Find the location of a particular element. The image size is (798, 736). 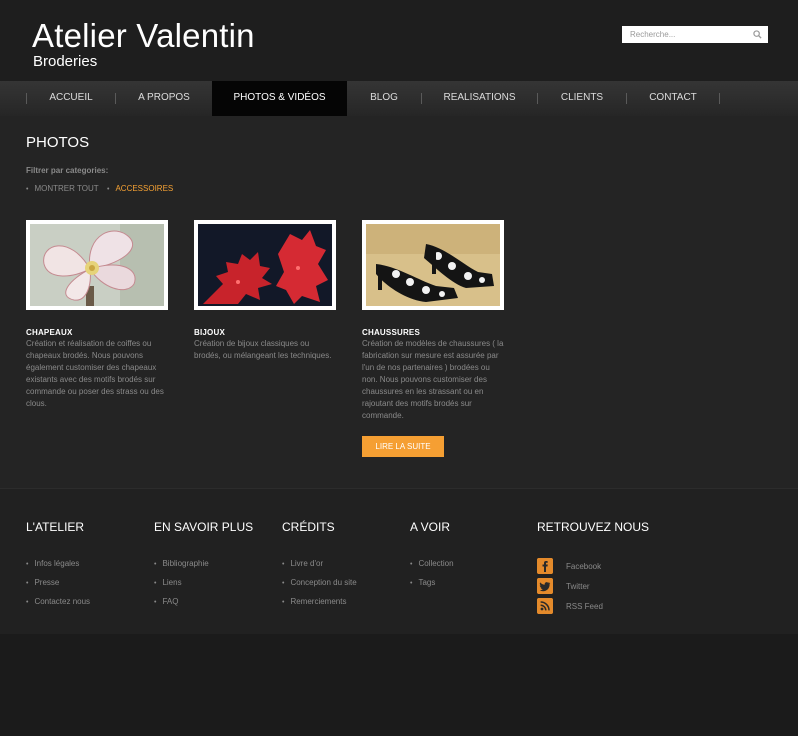

facebook-icon is located at coordinates (545, 566).